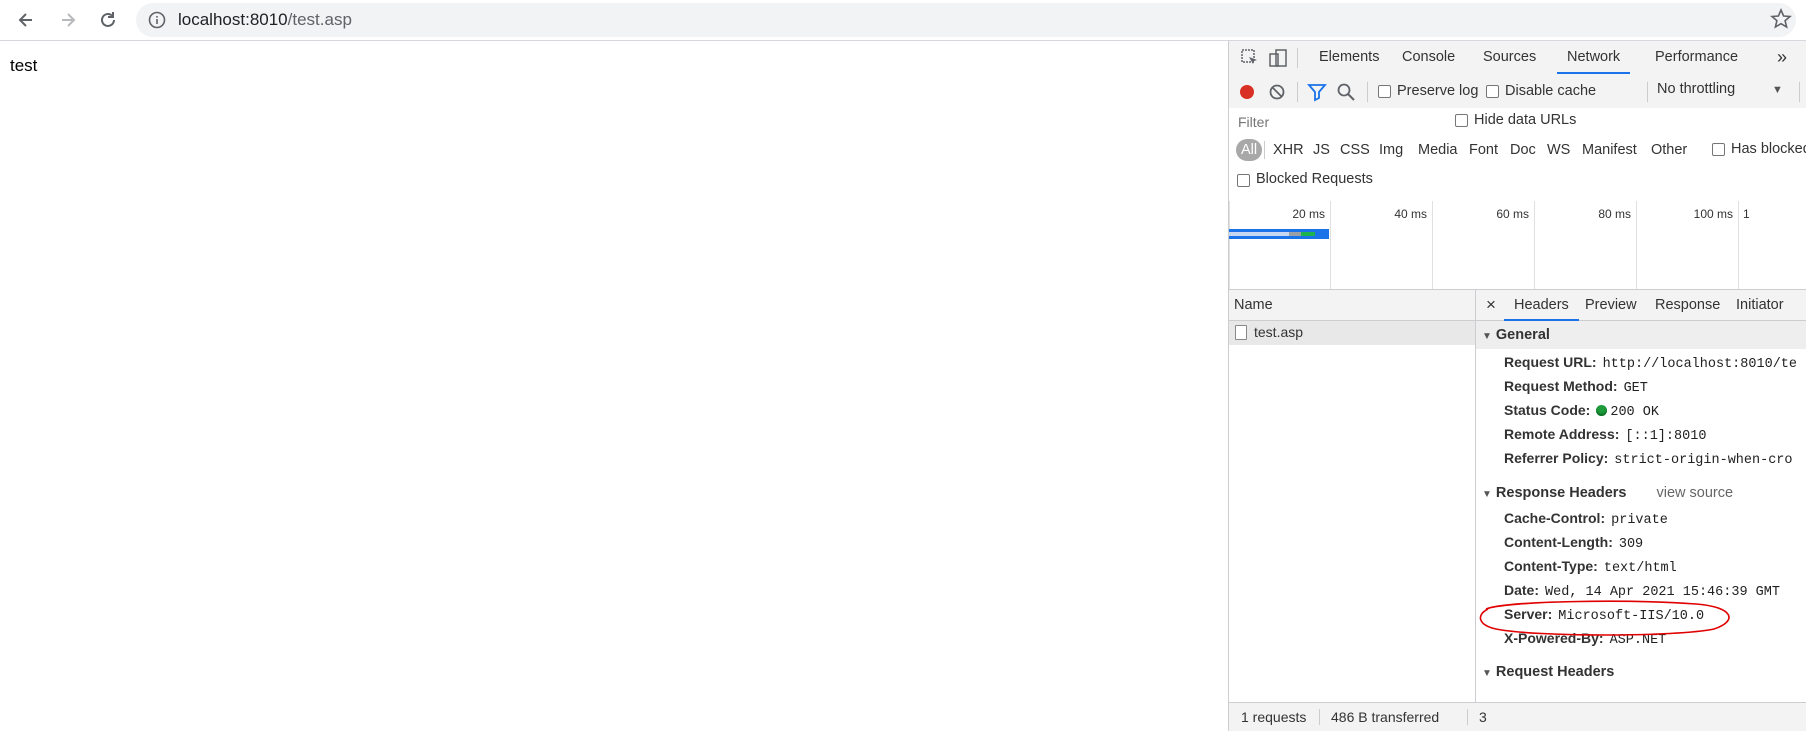  Describe the element at coordinates (1666, 436) in the screenshot. I see `remote-address-value: [::1]:8010` at that location.